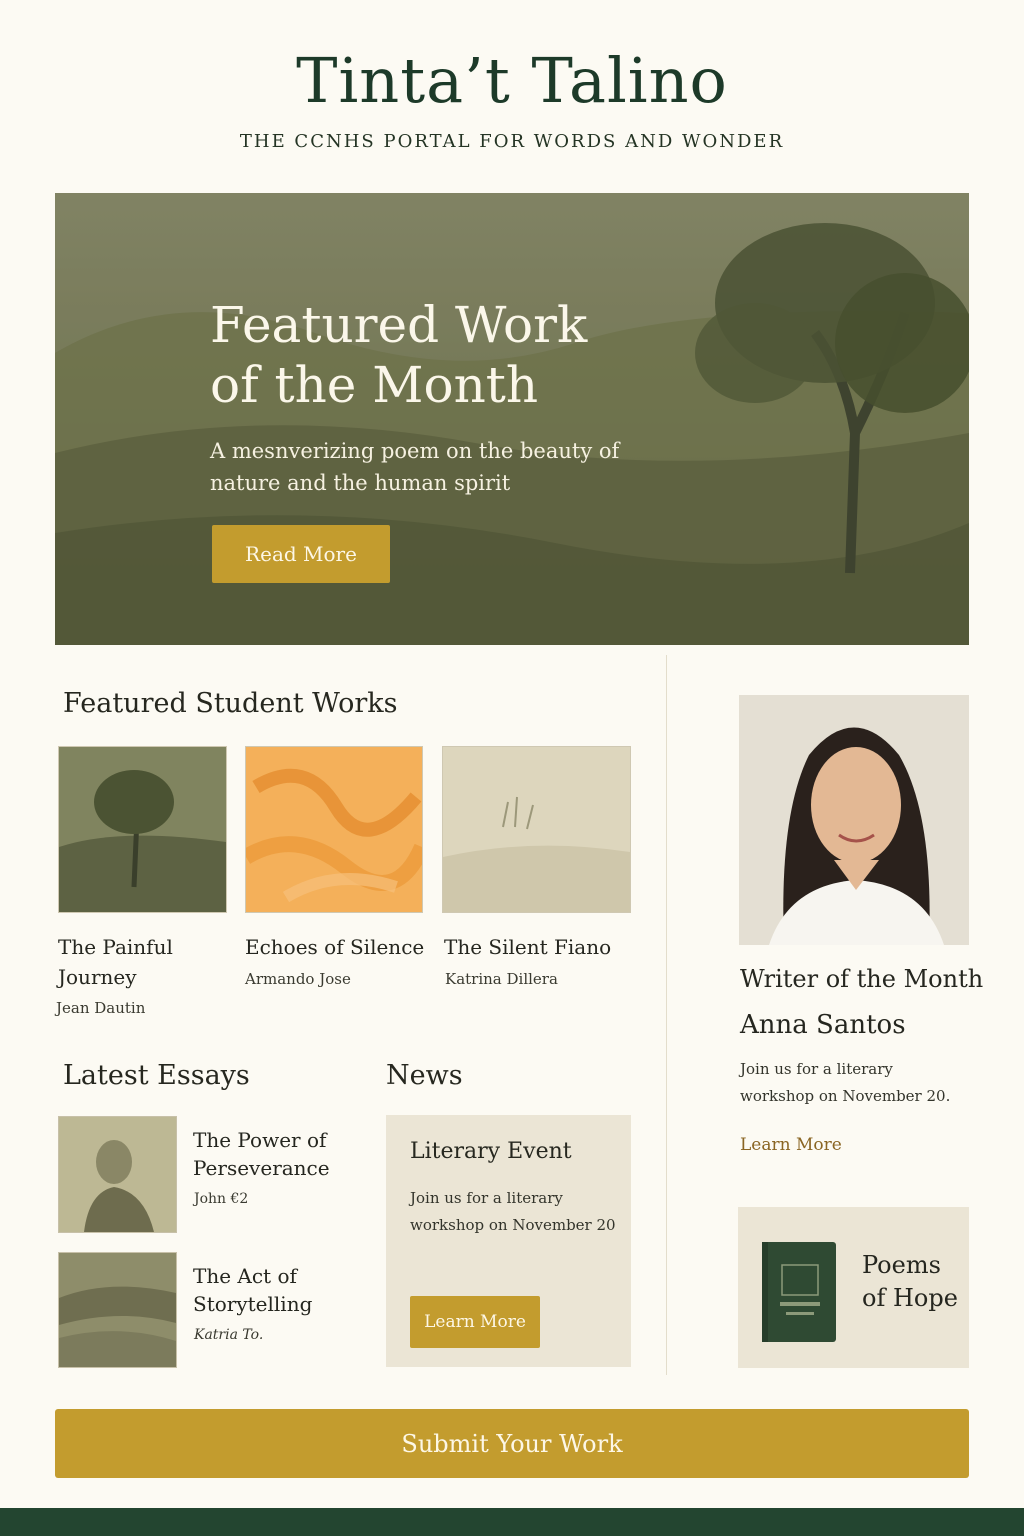  What do you see at coordinates (491, 1151) in the screenshot?
I see `news-event-title: Literary Event` at bounding box center [491, 1151].